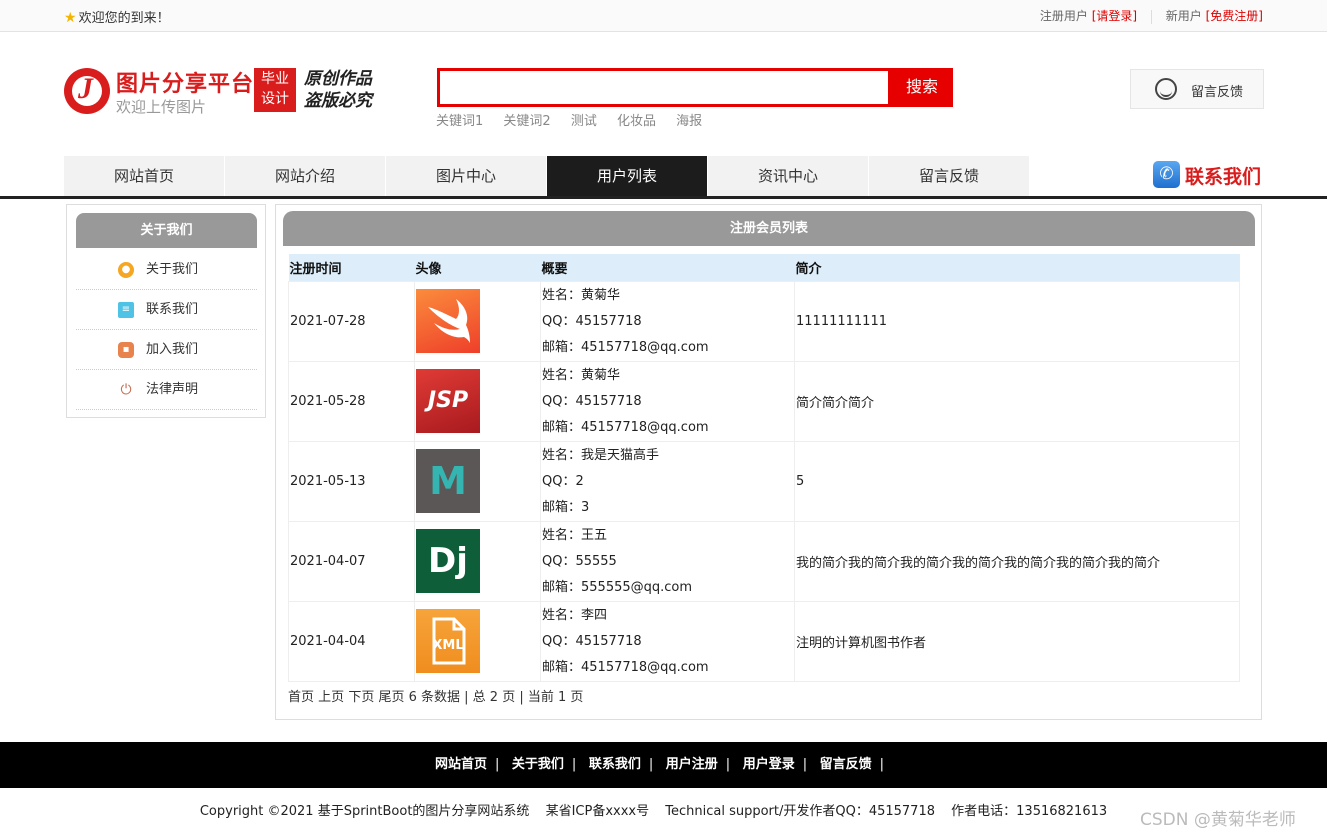 This screenshot has width=1327, height=837. What do you see at coordinates (448, 481) in the screenshot?
I see `m-logo-avatar: M` at bounding box center [448, 481].